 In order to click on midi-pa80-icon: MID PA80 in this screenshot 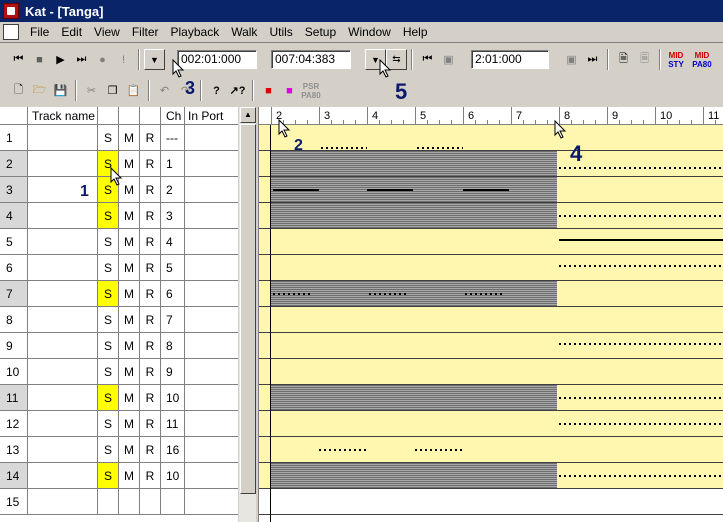, I will do `click(702, 59)`.